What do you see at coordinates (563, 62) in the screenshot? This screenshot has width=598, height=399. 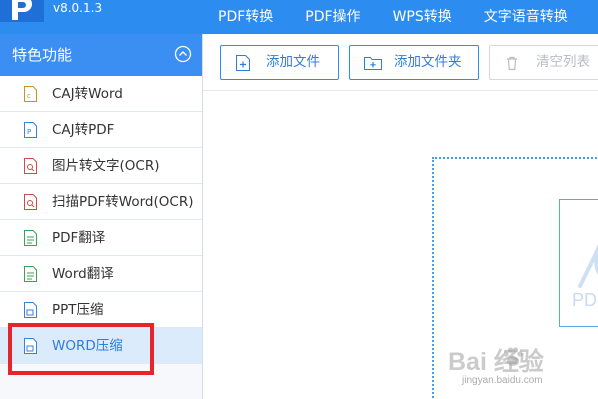 I see `clear-list-label: 清空列表` at bounding box center [563, 62].